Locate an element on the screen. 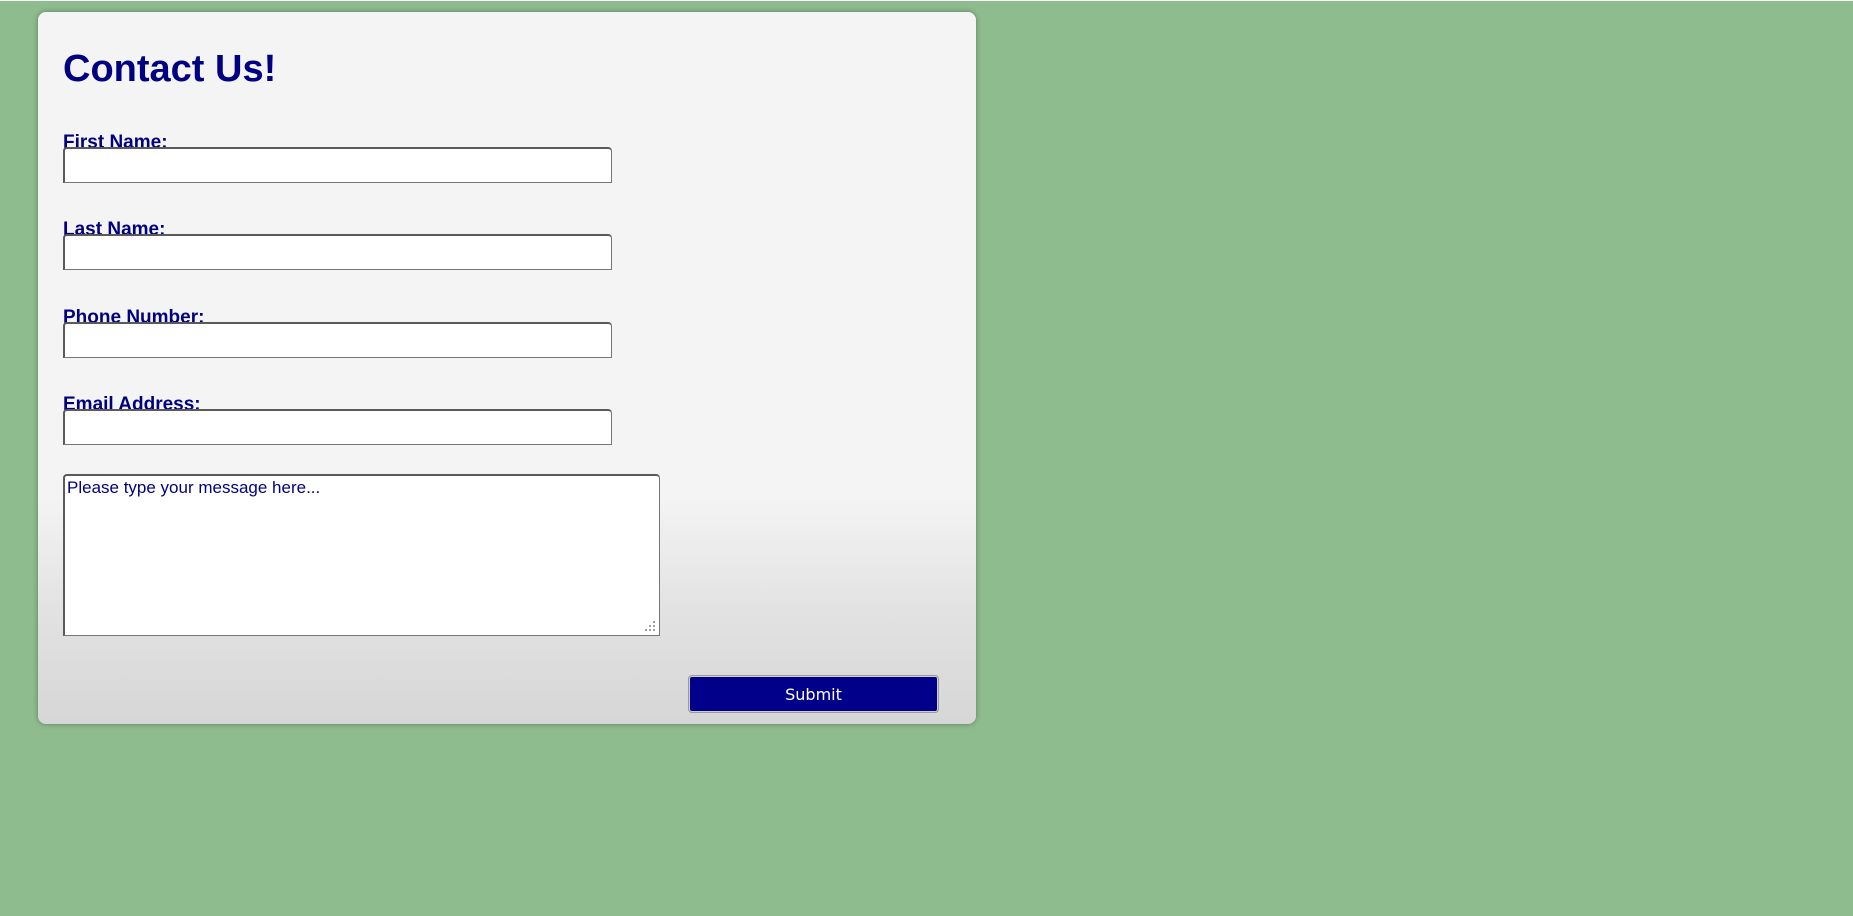 This screenshot has width=1853, height=916. email-address-input is located at coordinates (337, 427).